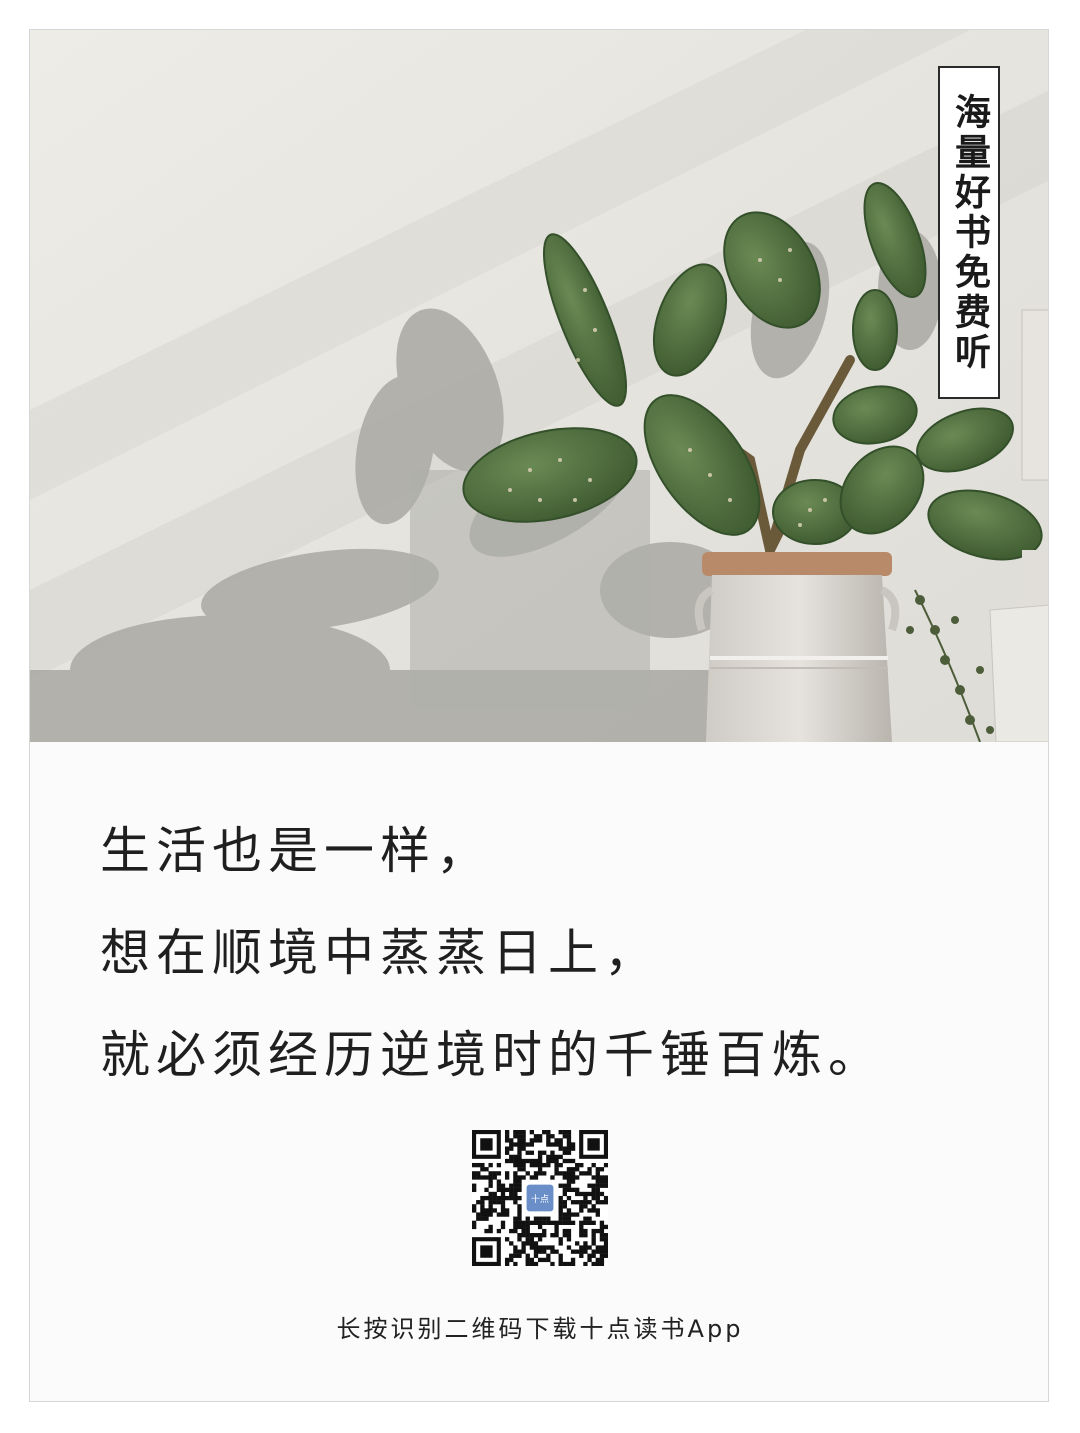  What do you see at coordinates (540, 1198) in the screenshot?
I see `qr-code: 十点` at bounding box center [540, 1198].